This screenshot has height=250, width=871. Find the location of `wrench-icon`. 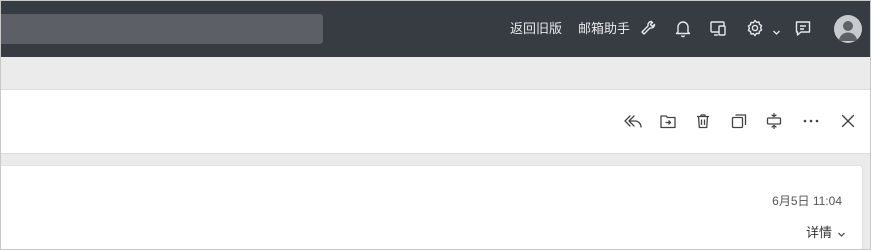

wrench-icon is located at coordinates (648, 28).